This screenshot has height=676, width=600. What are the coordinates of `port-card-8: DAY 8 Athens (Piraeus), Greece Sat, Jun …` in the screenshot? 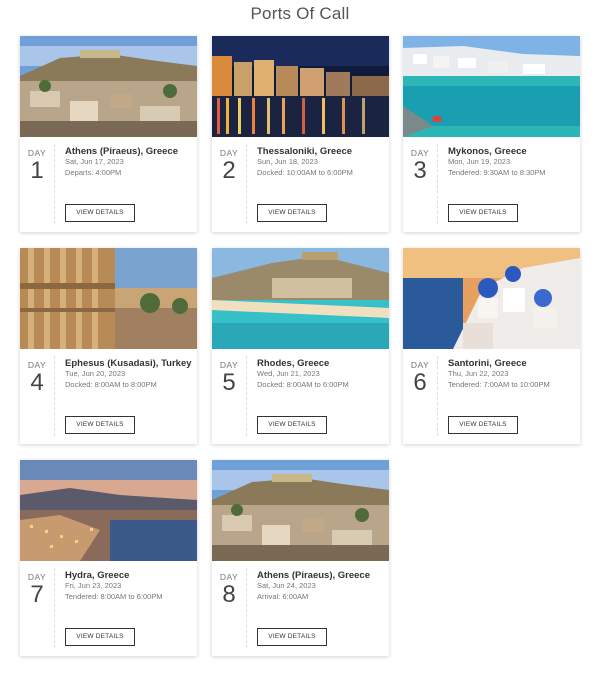 It's located at (300, 558).